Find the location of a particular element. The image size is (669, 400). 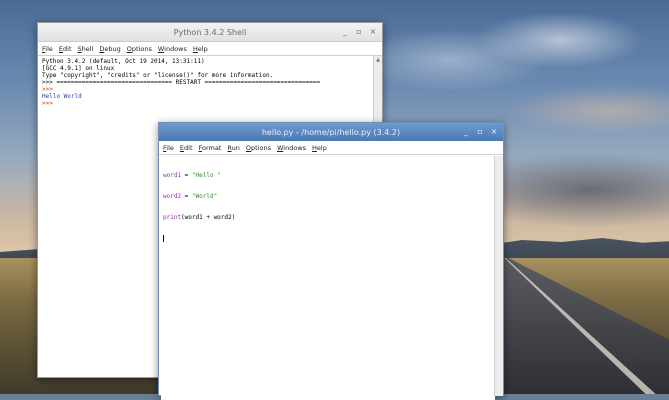

menu-label: hell is located at coordinates (87, 48).